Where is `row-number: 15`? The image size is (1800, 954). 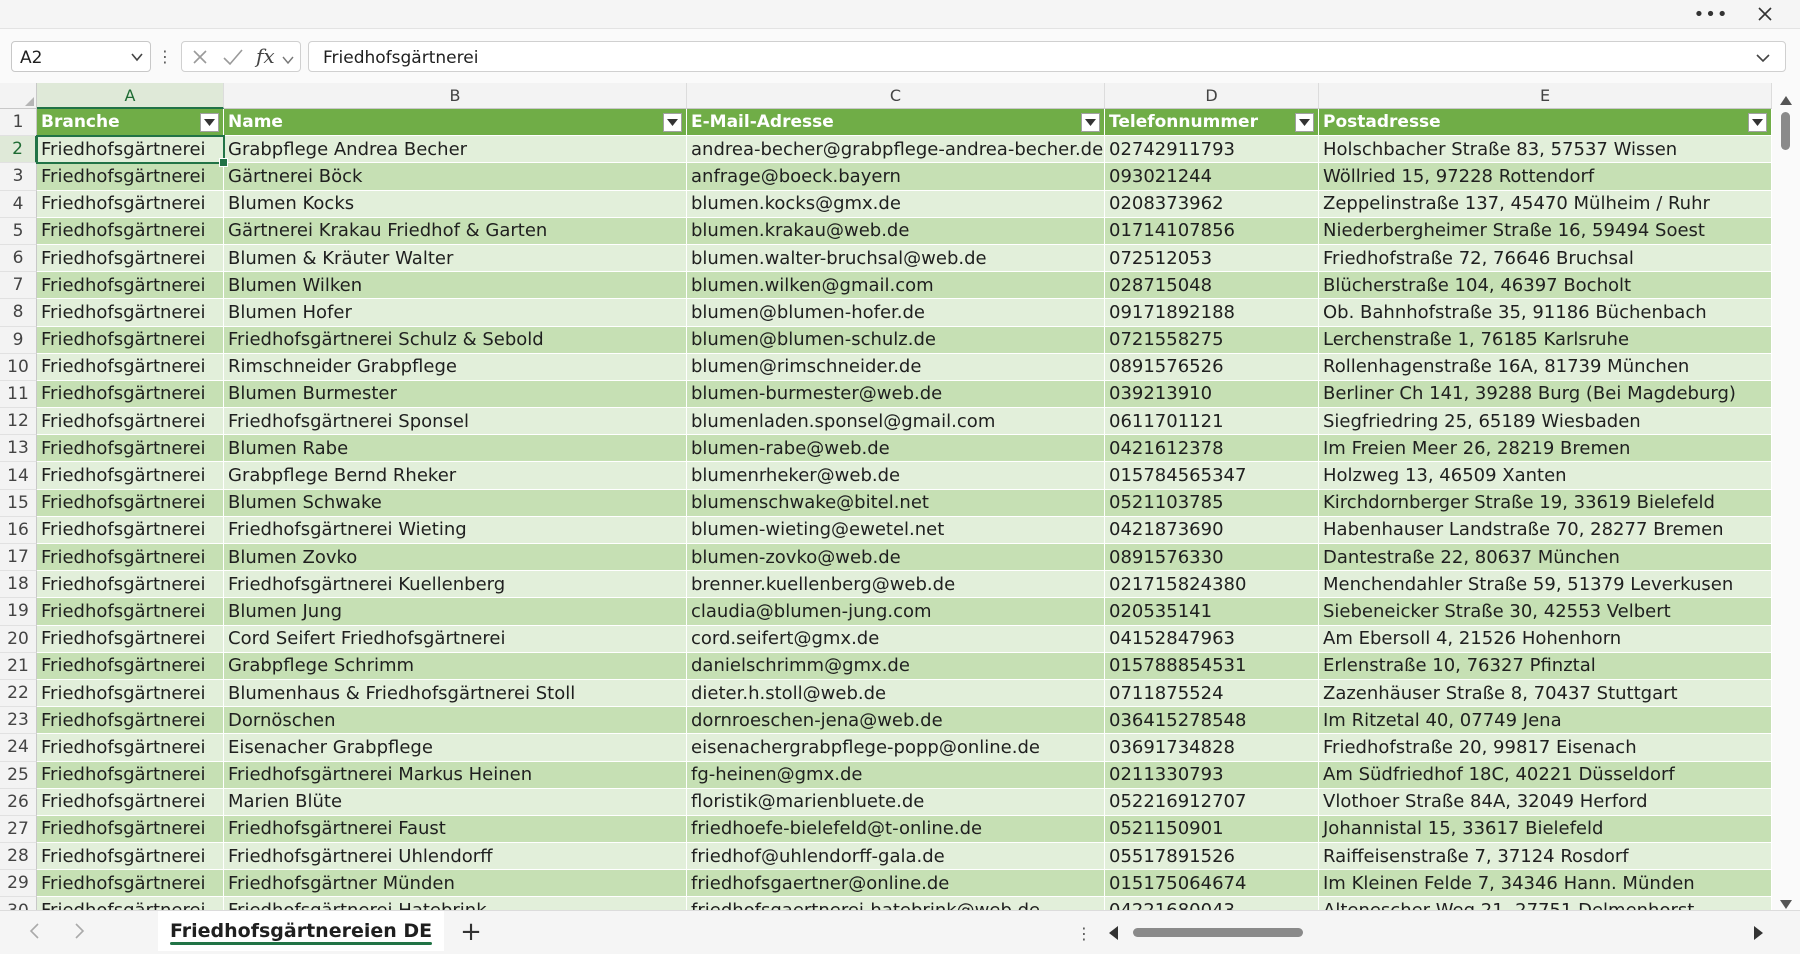 row-number: 15 is located at coordinates (18, 503).